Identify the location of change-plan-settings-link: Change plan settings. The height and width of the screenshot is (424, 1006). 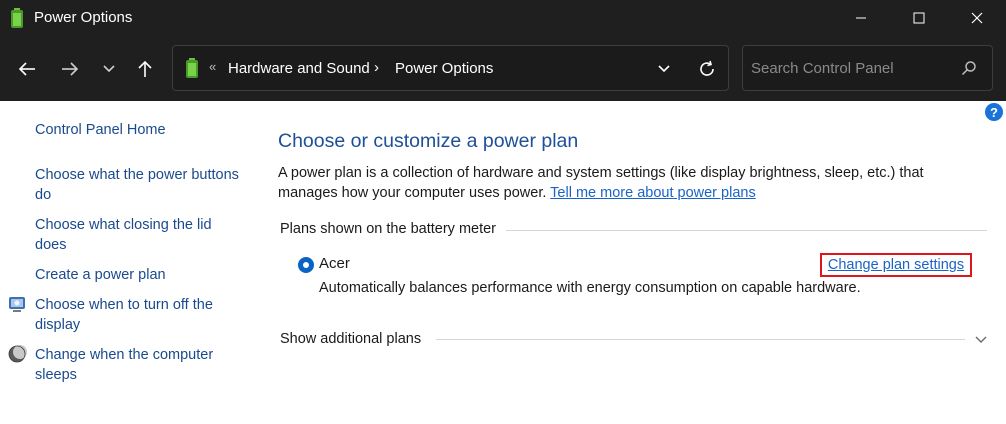
(896, 265).